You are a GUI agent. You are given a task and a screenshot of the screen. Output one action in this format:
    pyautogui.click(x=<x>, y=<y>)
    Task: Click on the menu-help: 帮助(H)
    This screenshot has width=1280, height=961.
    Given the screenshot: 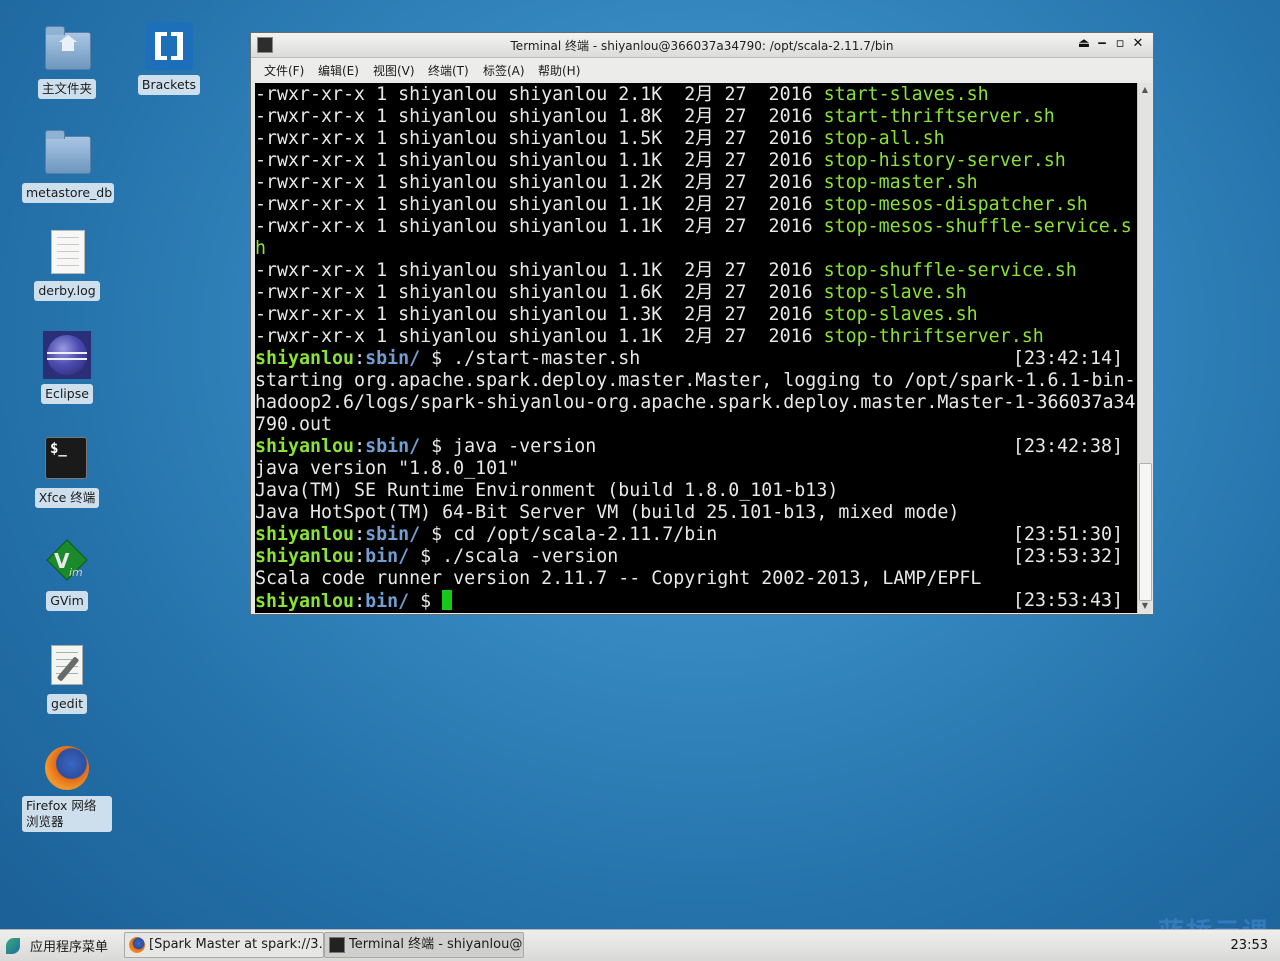 What is the action you would take?
    pyautogui.click(x=559, y=70)
    